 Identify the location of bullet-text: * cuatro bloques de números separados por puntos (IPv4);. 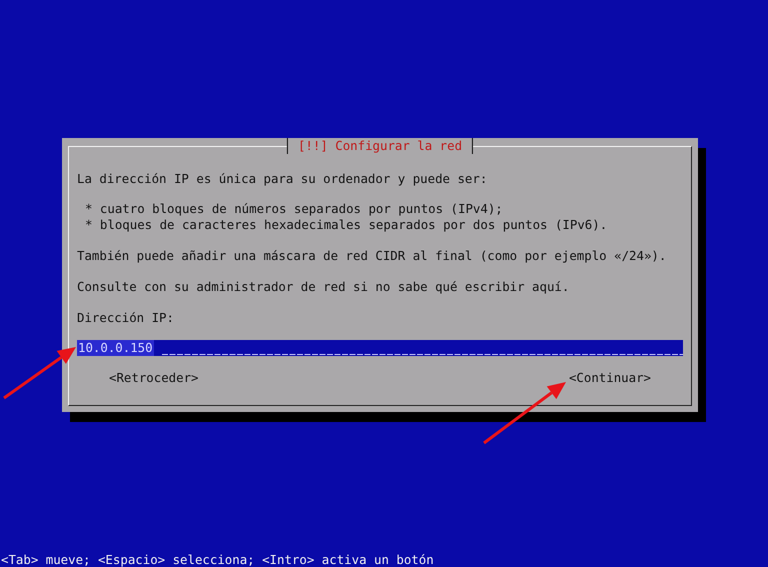
(294, 209).